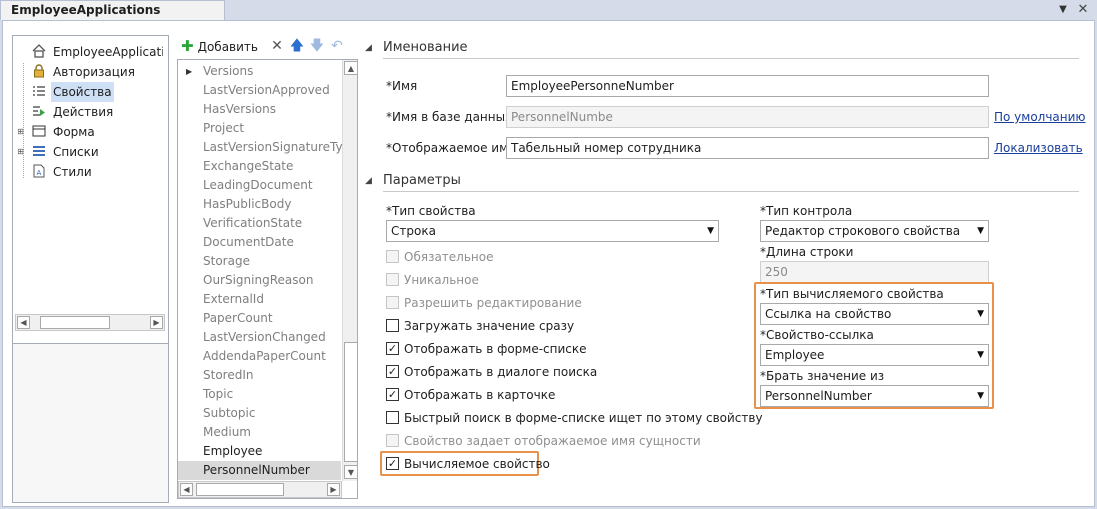 This screenshot has height=509, width=1097. Describe the element at coordinates (1038, 148) in the screenshot. I see `localize-link: Локализовать` at that location.